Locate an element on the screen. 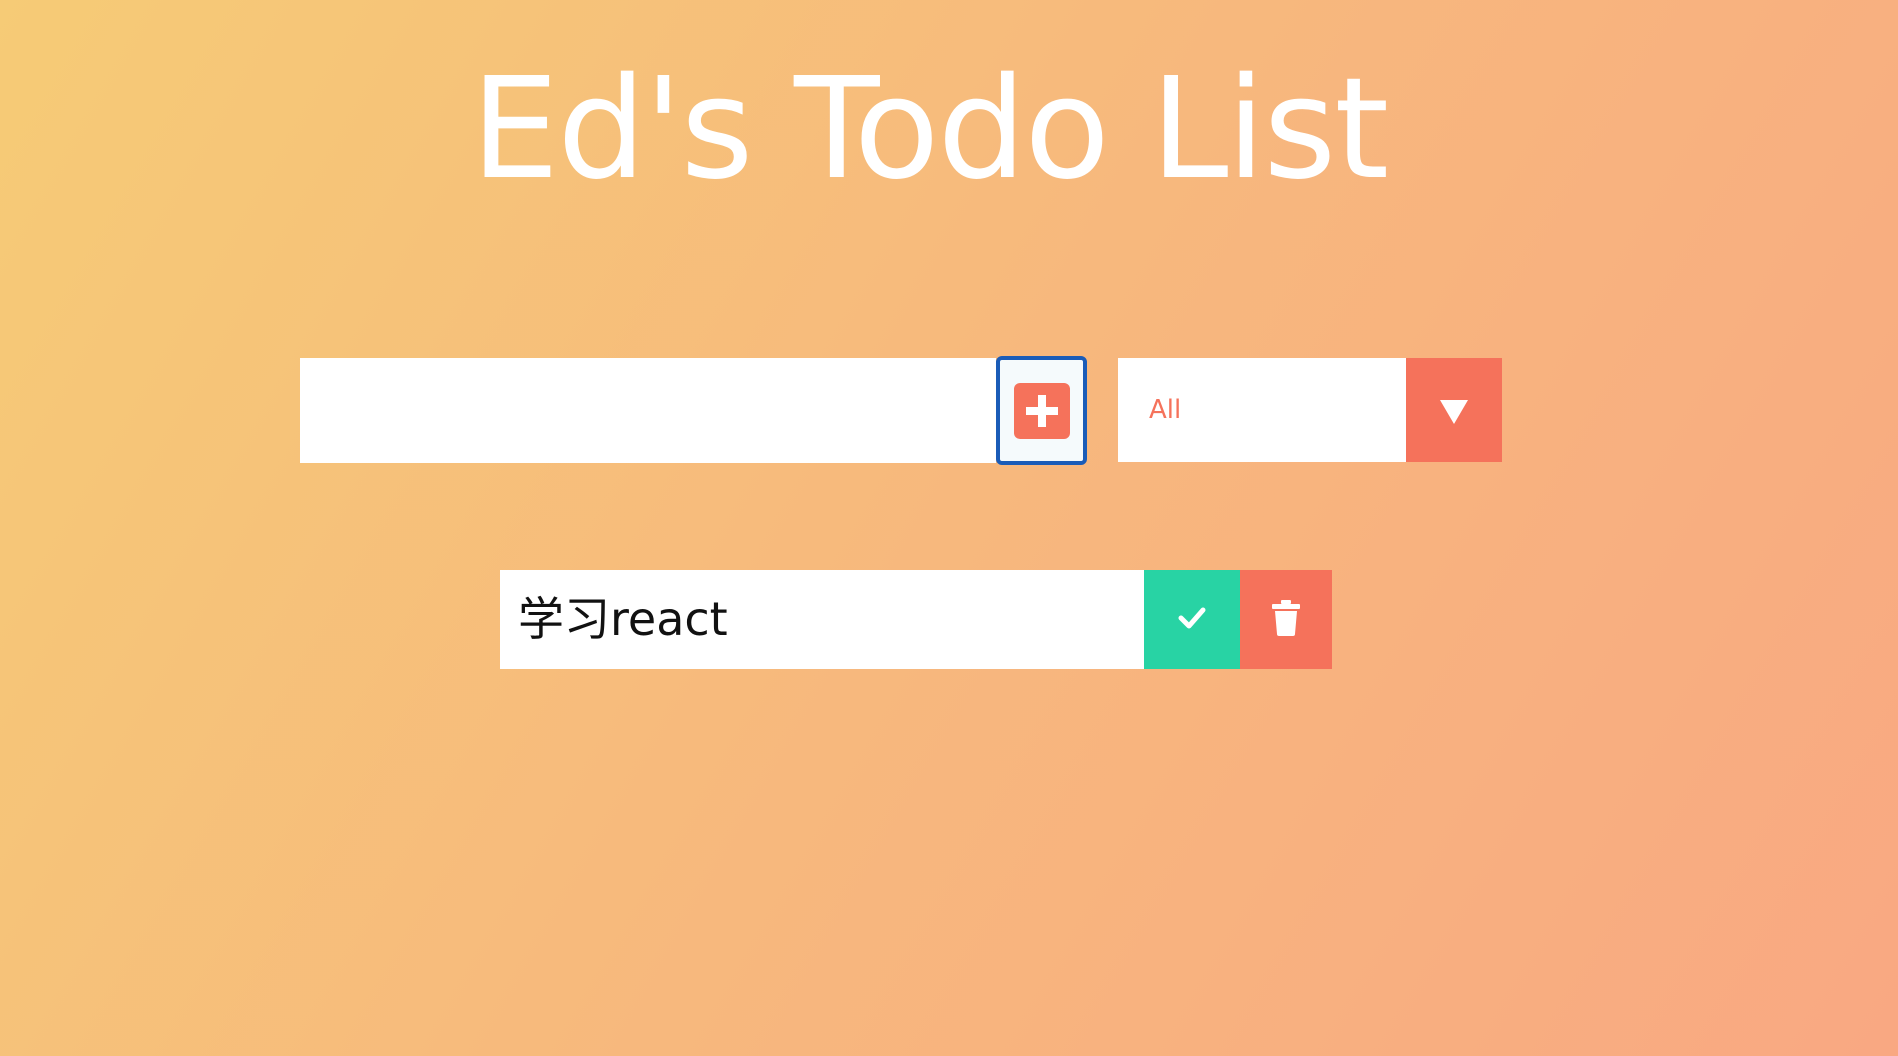  check-icon is located at coordinates (1192, 618).